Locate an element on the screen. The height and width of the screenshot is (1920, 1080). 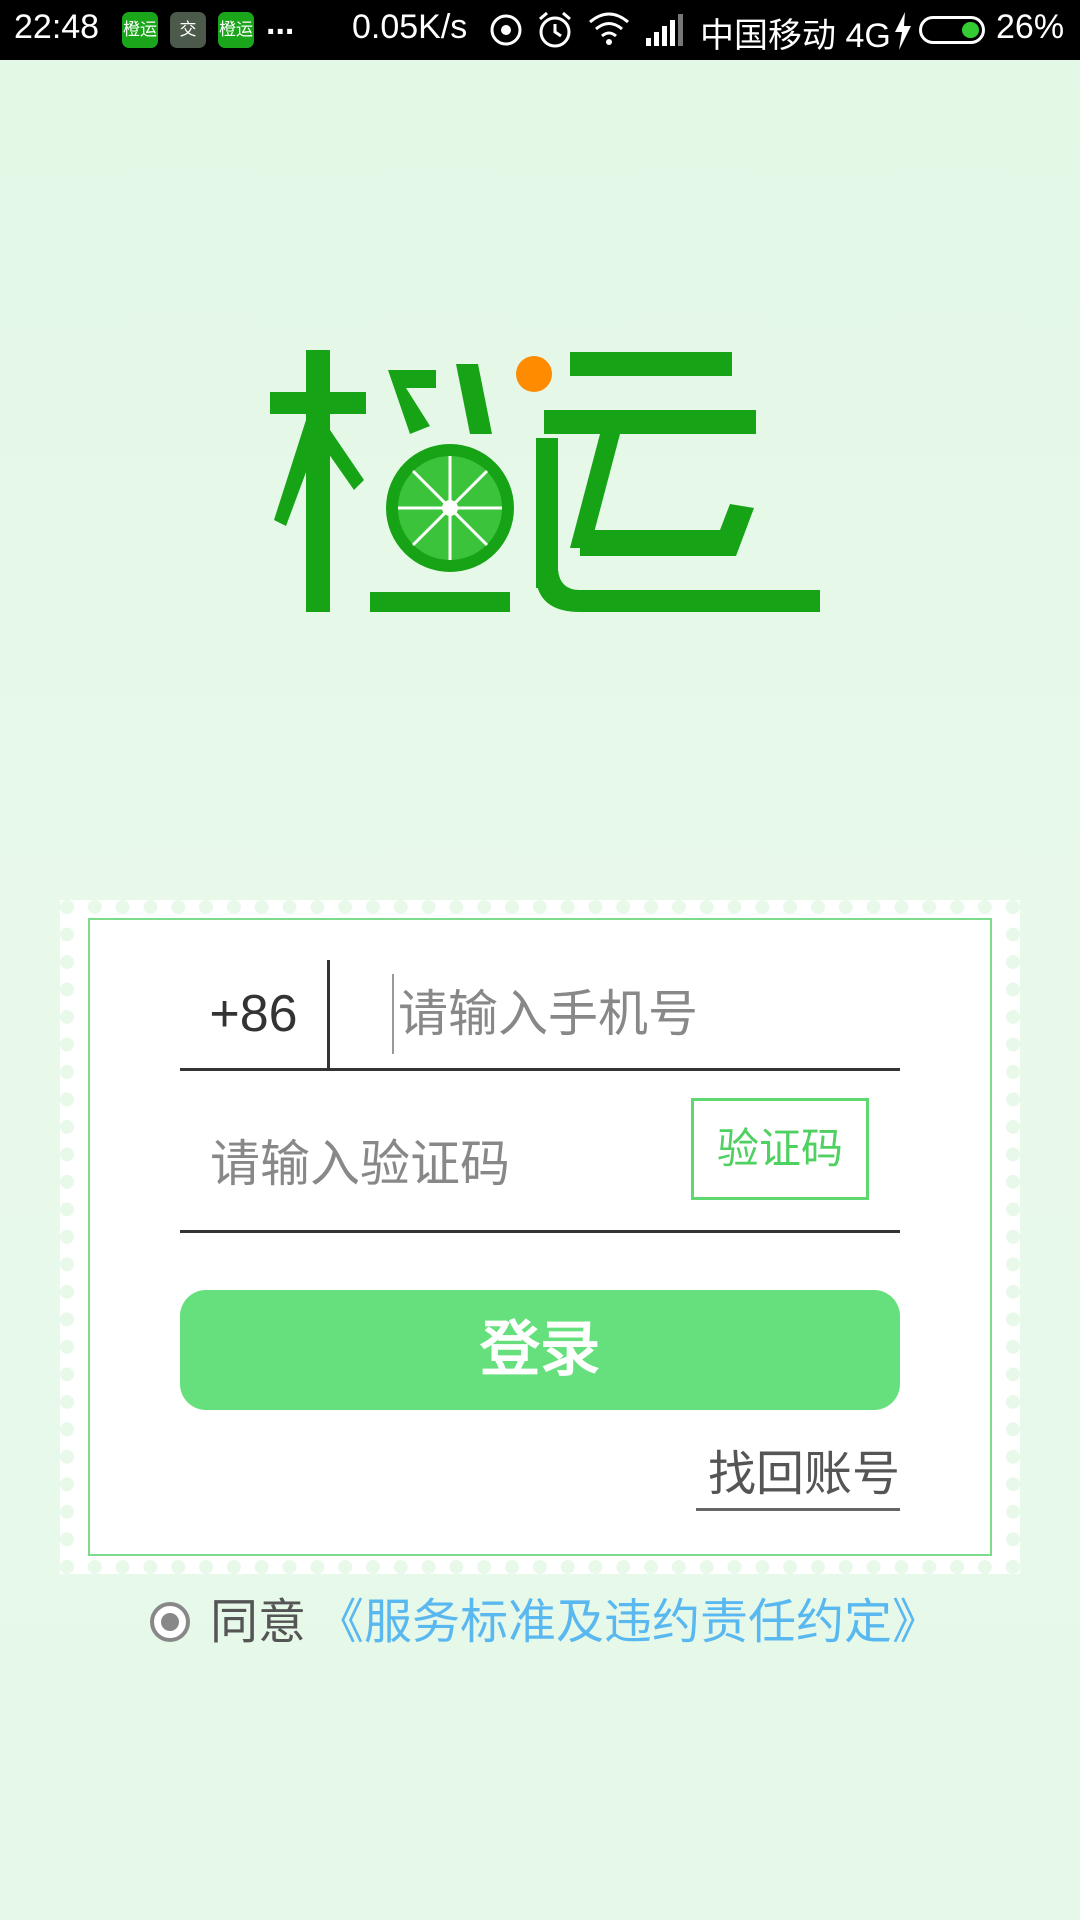
radio-checked-icon is located at coordinates (170, 1622).